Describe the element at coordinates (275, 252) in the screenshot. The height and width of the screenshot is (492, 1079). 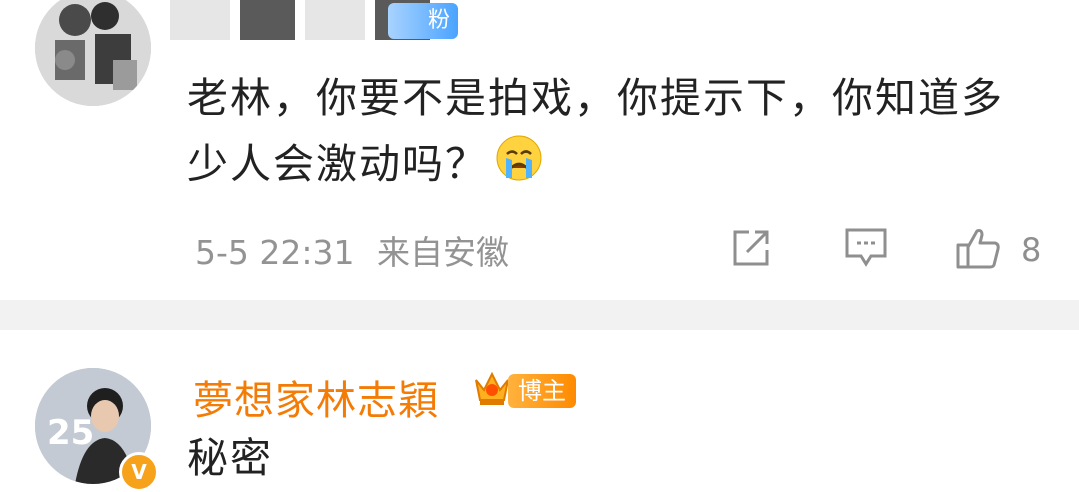
I see `timestamp: 5-5 22:31` at that location.